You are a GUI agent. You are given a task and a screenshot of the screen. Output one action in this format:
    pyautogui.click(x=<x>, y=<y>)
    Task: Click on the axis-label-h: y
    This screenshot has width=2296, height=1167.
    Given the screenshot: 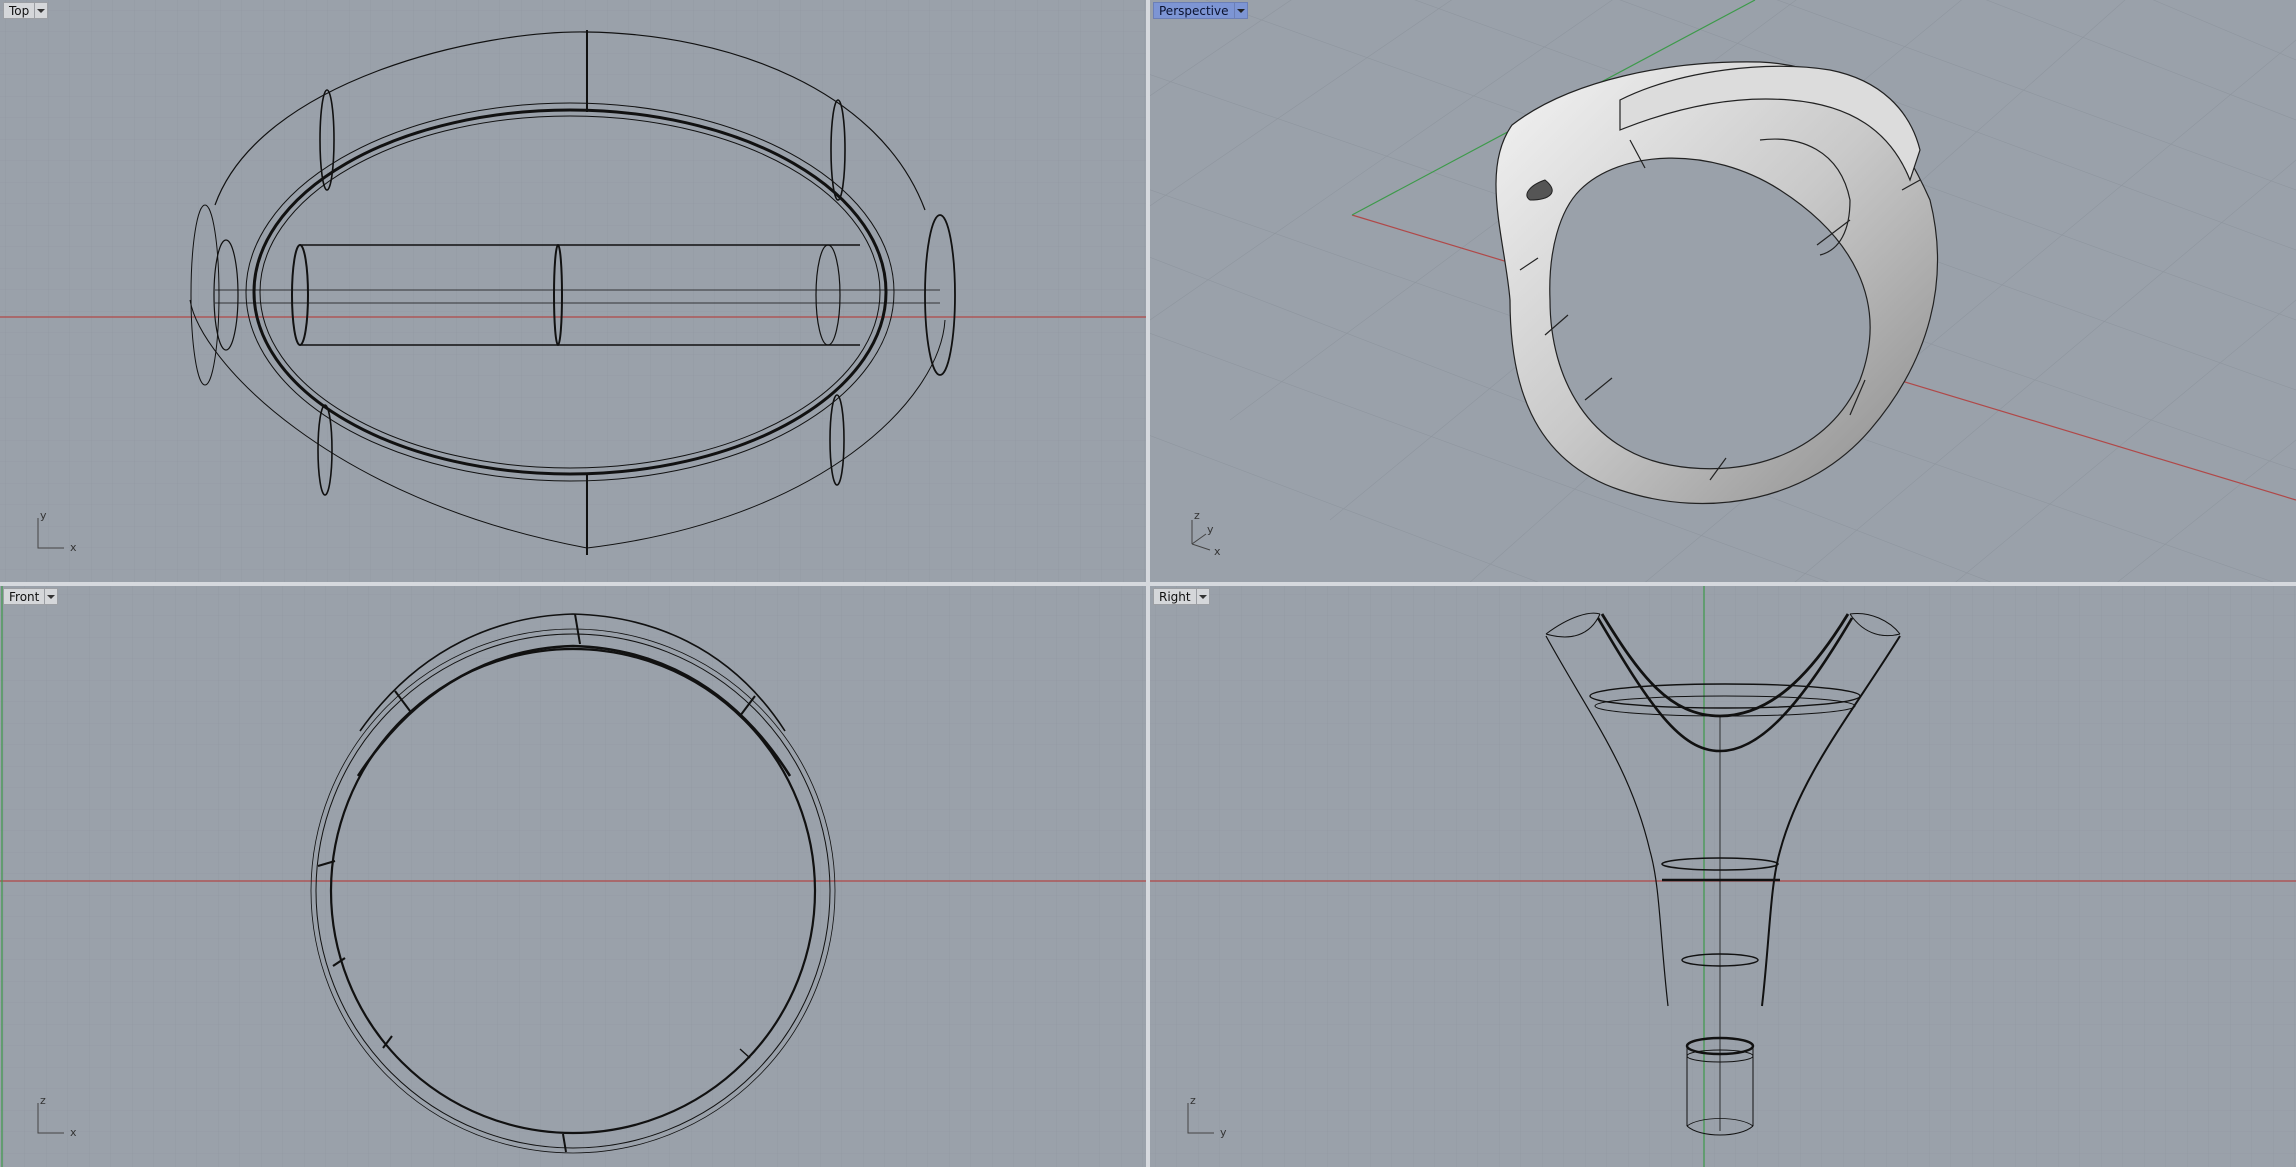 What is the action you would take?
    pyautogui.click(x=1223, y=1132)
    